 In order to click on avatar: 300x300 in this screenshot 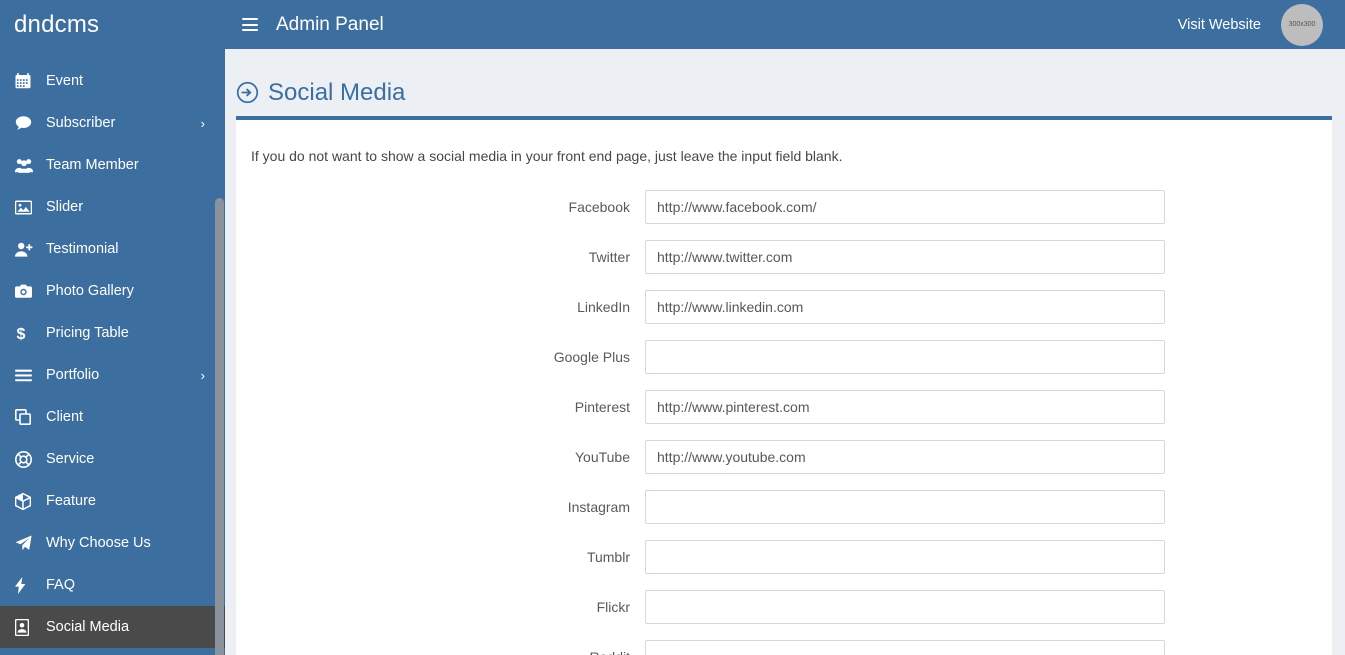, I will do `click(1302, 24)`.